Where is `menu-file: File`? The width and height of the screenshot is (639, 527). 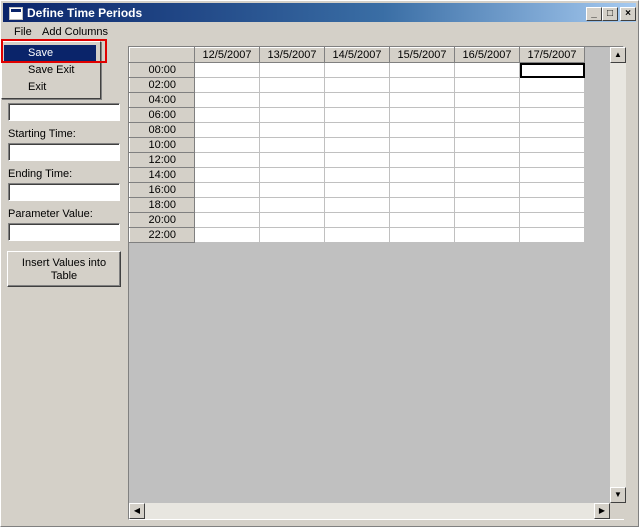 menu-file: File is located at coordinates (23, 32).